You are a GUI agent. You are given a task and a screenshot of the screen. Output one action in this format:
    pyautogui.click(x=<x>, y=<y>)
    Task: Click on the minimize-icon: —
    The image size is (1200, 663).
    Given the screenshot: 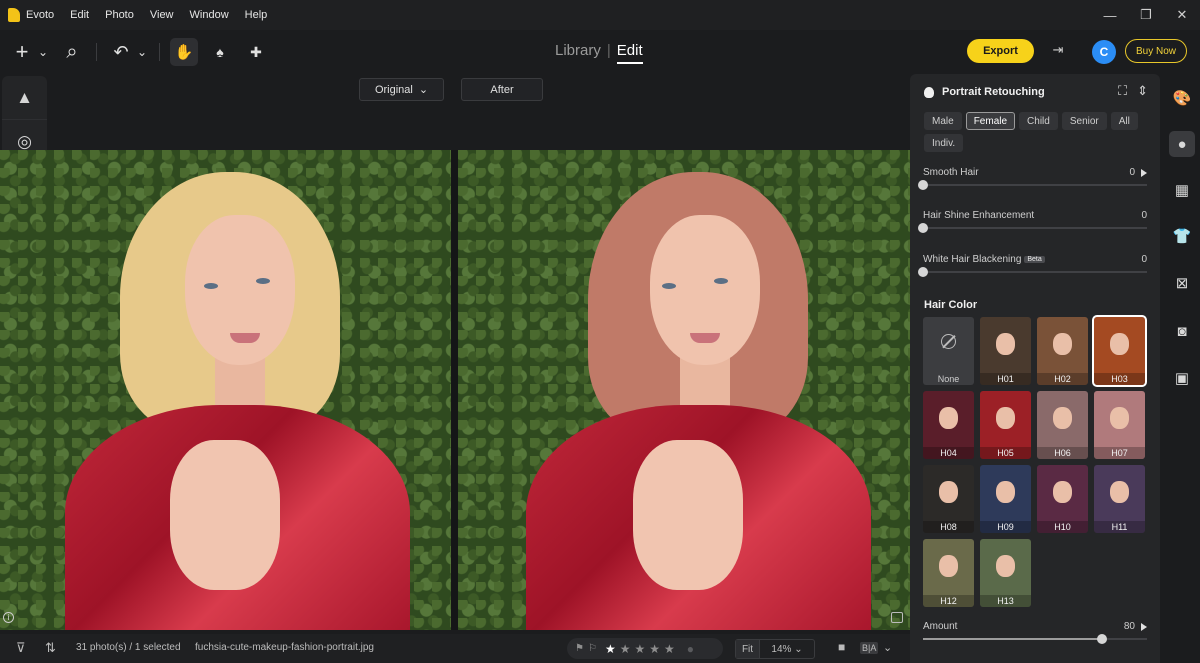 What is the action you would take?
    pyautogui.click(x=1110, y=15)
    